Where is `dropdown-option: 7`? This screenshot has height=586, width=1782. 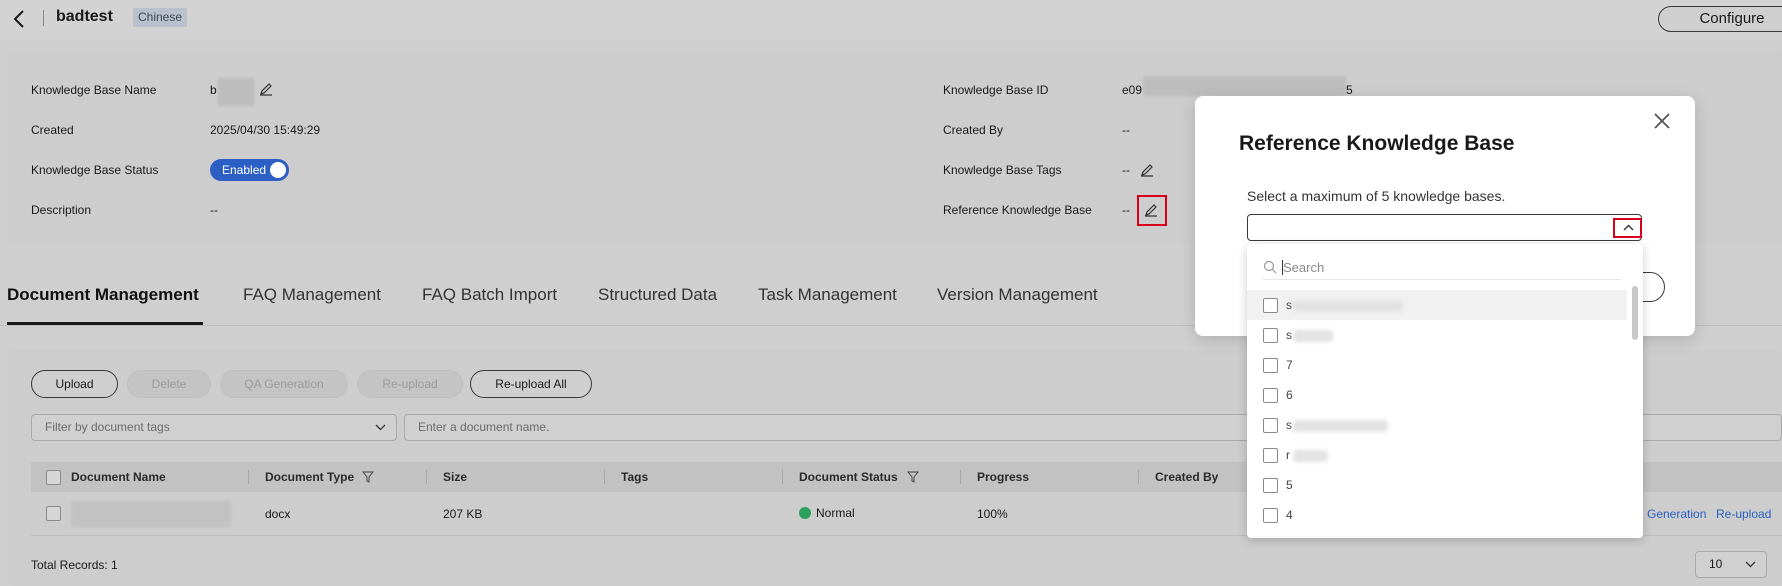 dropdown-option: 7 is located at coordinates (1437, 365).